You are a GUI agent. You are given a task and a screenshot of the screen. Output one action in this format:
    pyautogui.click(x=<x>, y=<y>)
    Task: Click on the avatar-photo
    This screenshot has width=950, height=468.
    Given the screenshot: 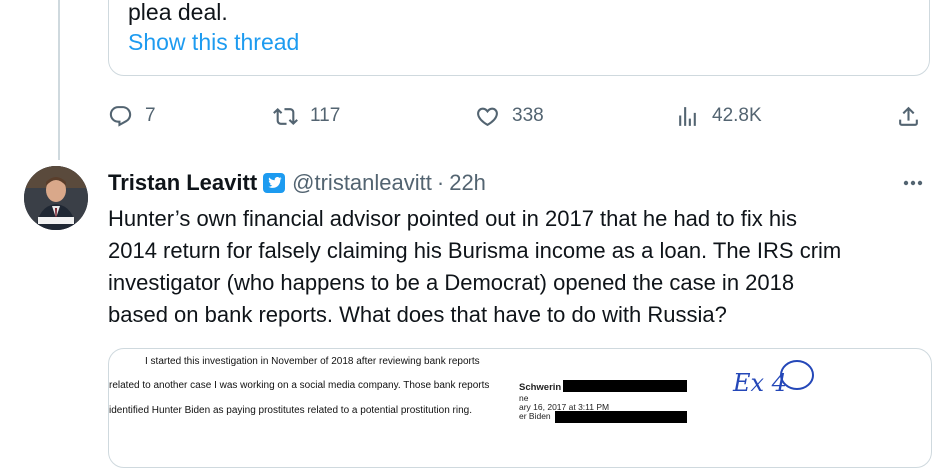 What is the action you would take?
    pyautogui.click(x=56, y=198)
    